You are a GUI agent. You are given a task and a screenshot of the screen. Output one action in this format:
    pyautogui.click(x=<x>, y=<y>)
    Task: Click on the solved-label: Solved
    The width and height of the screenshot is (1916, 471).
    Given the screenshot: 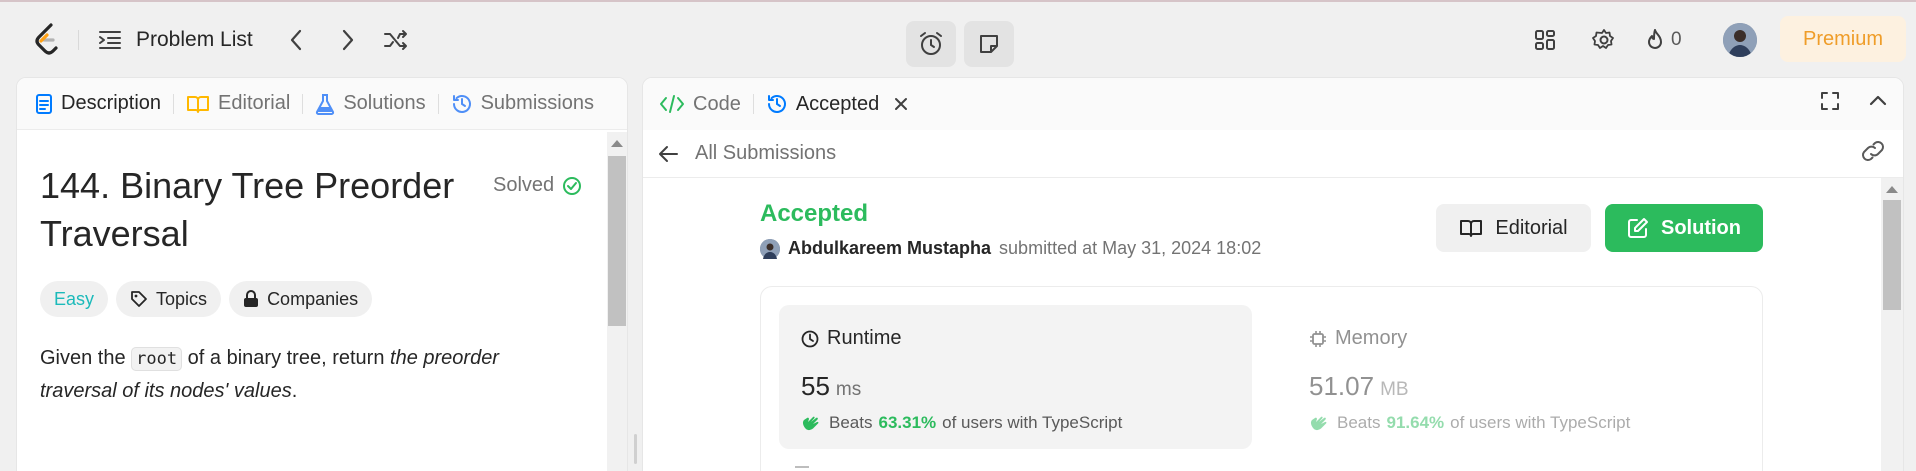 What is the action you would take?
    pyautogui.click(x=524, y=185)
    